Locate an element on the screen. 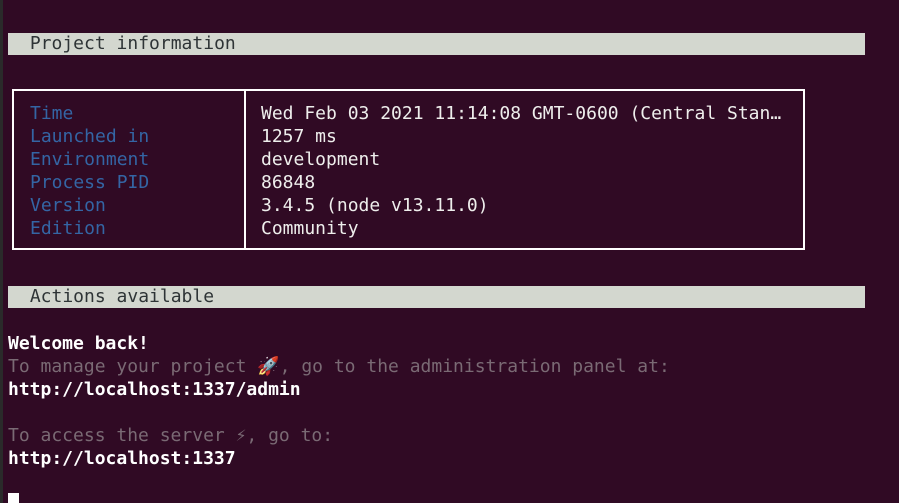  server-url-link: http://localhost:1337 is located at coordinates (122, 458).